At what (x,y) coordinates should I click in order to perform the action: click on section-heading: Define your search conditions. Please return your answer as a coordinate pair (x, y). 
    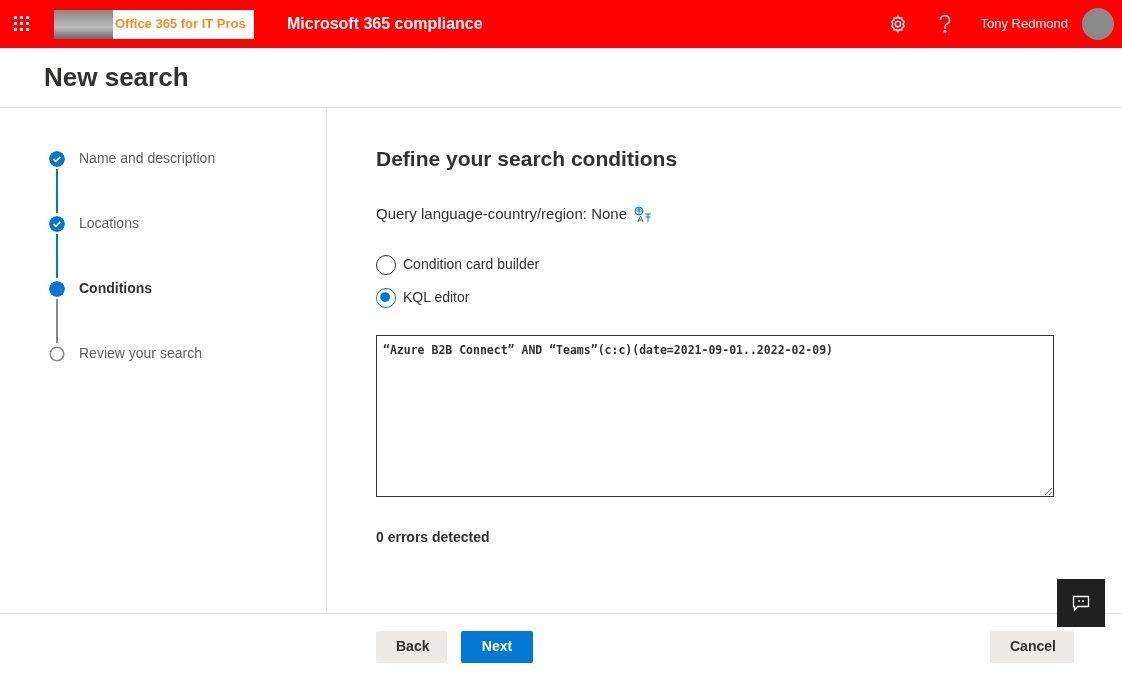
    Looking at the image, I should click on (527, 159).